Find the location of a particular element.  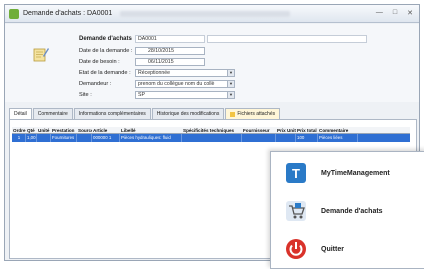

maximize-icon: □ is located at coordinates (395, 13).